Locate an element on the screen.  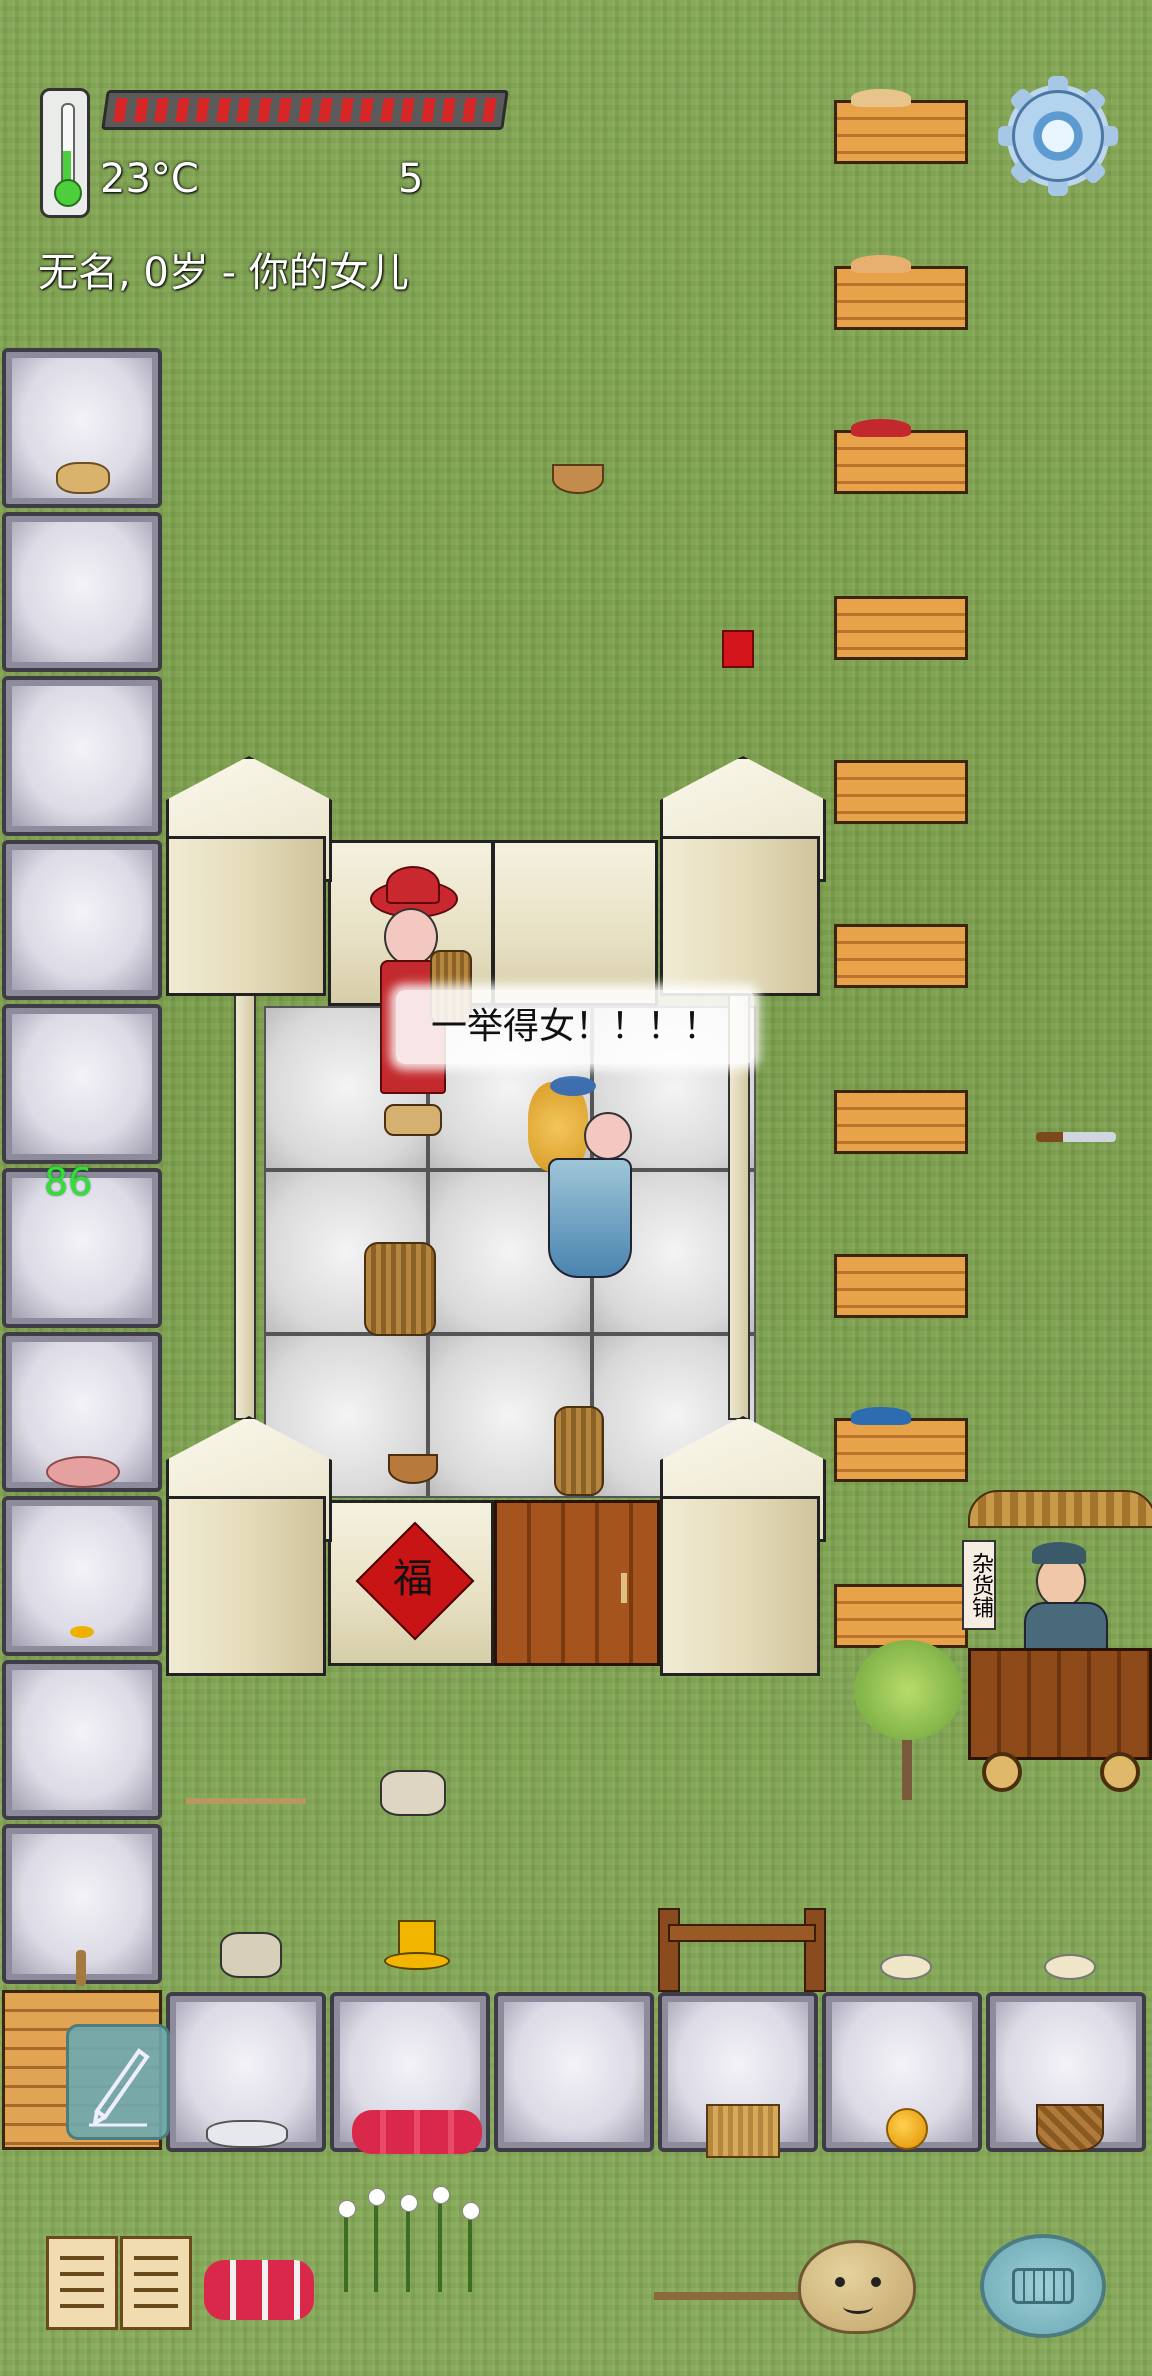
cart-wheel is located at coordinates (1002, 1772).